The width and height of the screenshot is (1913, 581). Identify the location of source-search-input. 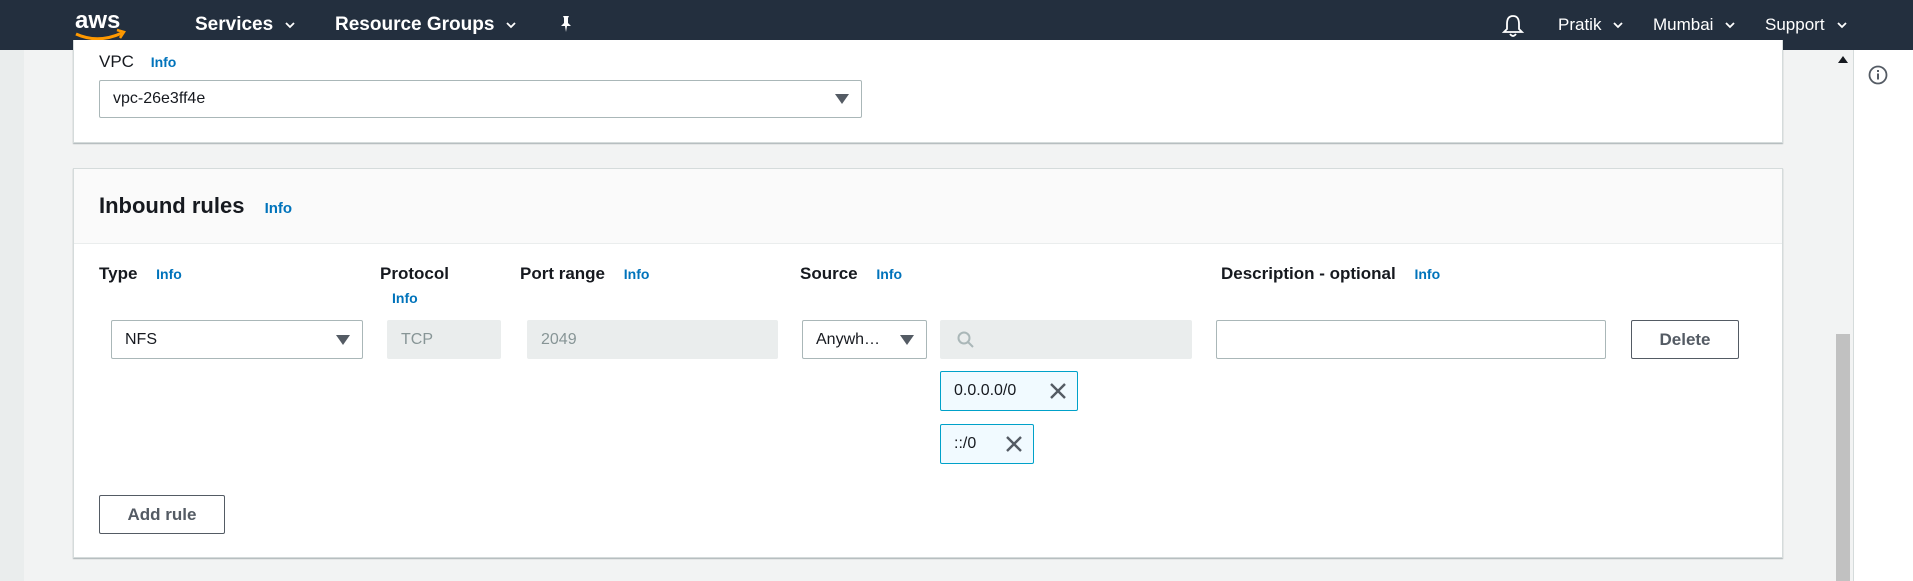
(1066, 339).